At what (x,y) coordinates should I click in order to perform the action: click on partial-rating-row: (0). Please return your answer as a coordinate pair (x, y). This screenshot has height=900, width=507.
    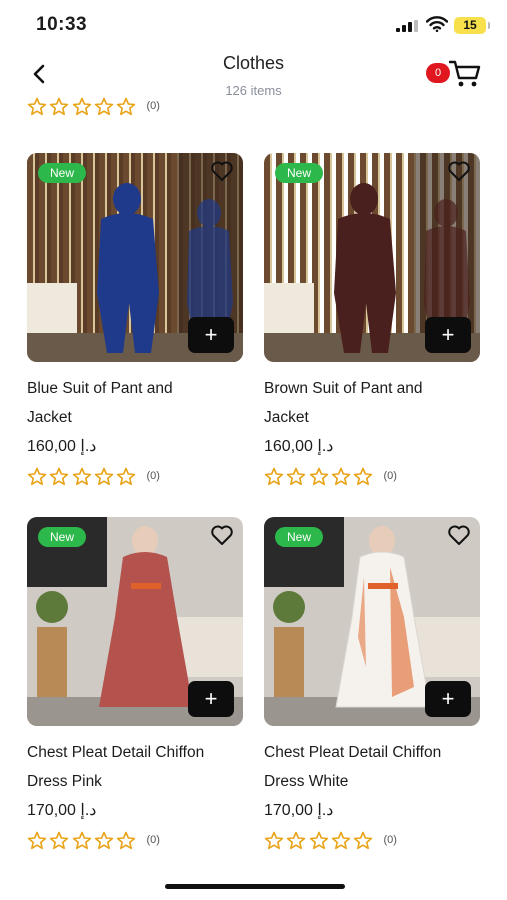
    Looking at the image, I should click on (93, 106).